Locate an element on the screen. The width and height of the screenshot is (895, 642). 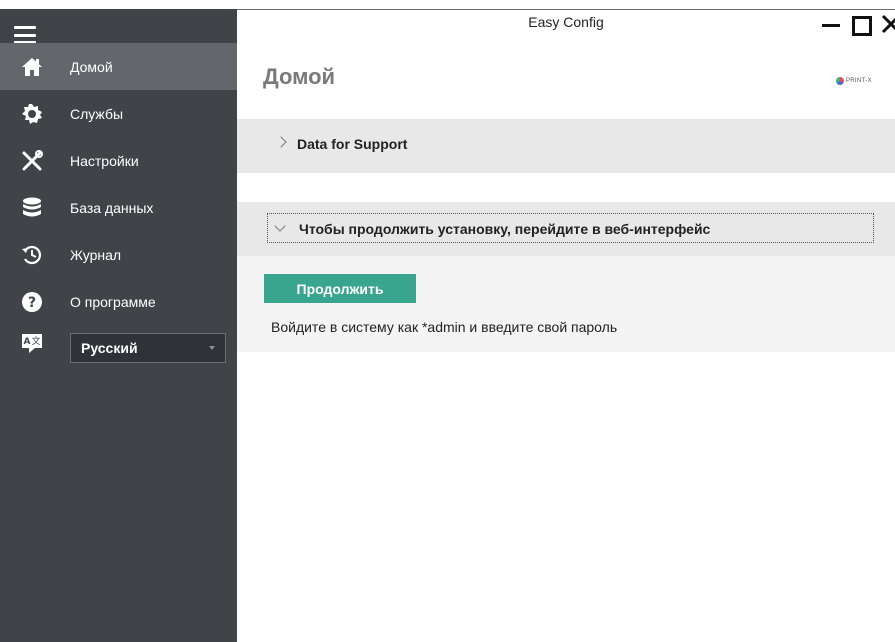
sidebar-item-about: ? О программе is located at coordinates (118, 301).